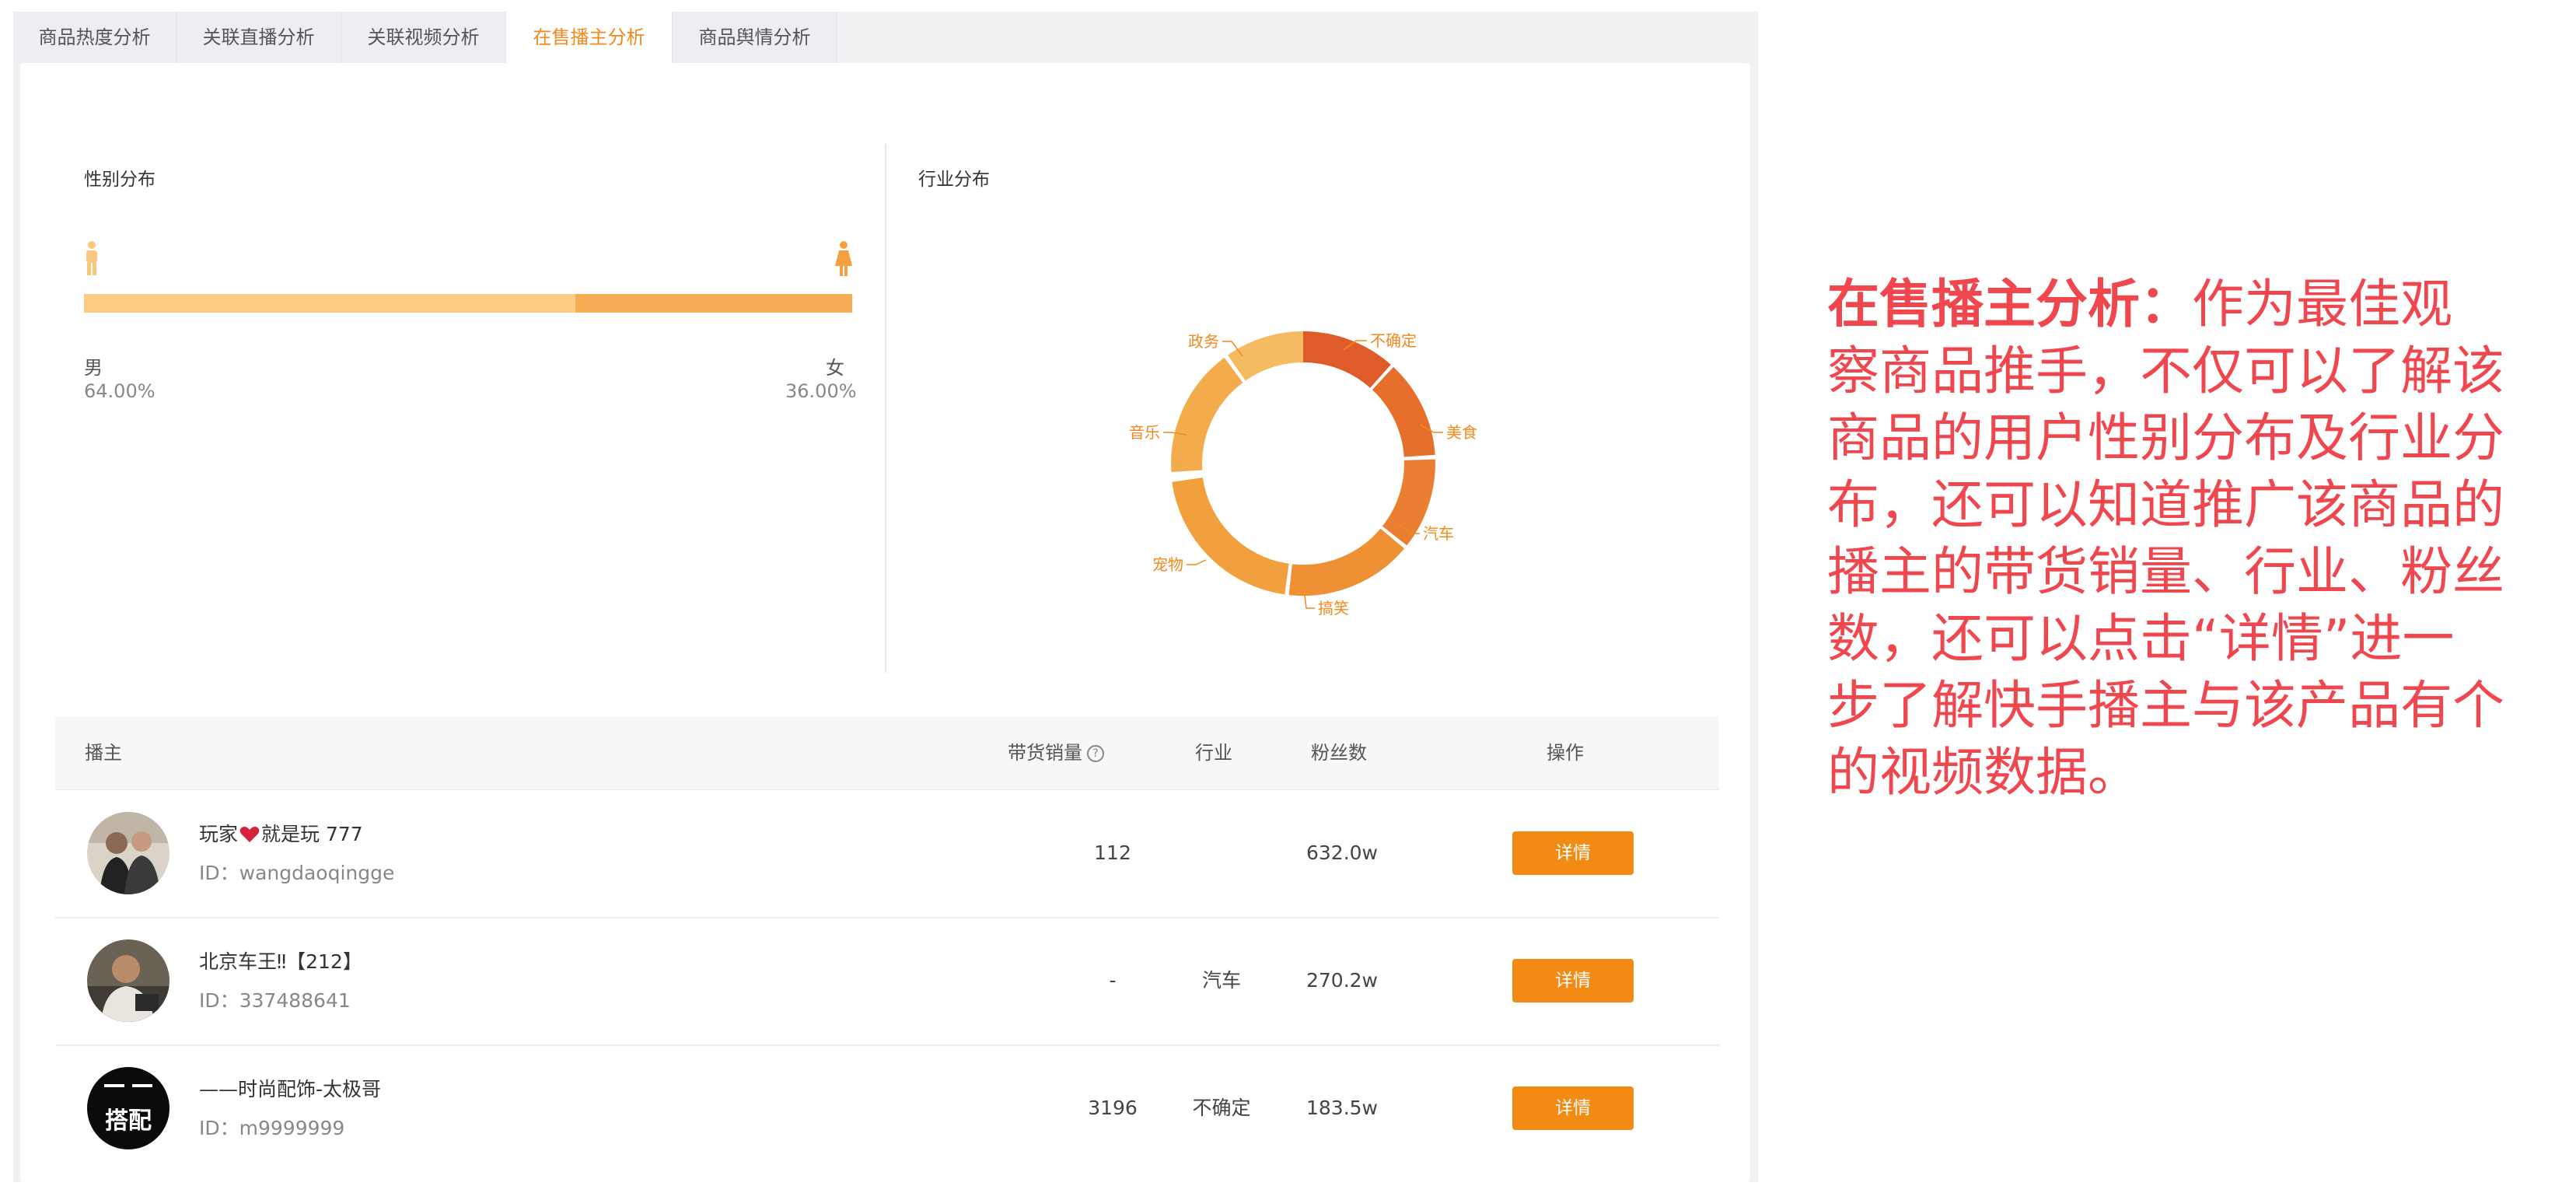 Image resolution: width=2576 pixels, height=1186 pixels. I want to click on streamer-id: ID：337488641, so click(275, 1000).